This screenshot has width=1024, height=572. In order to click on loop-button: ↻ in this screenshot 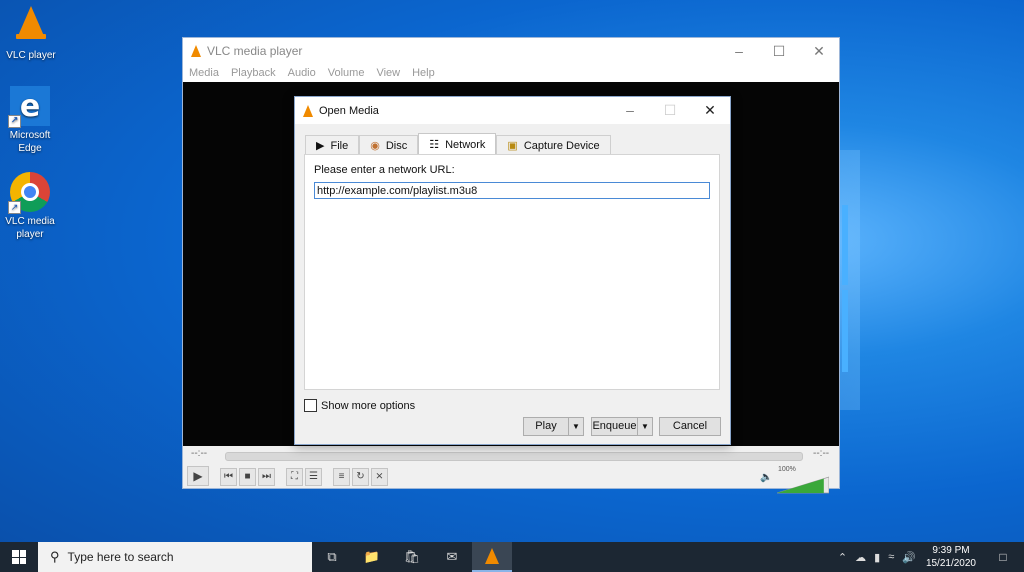, I will do `click(360, 477)`.